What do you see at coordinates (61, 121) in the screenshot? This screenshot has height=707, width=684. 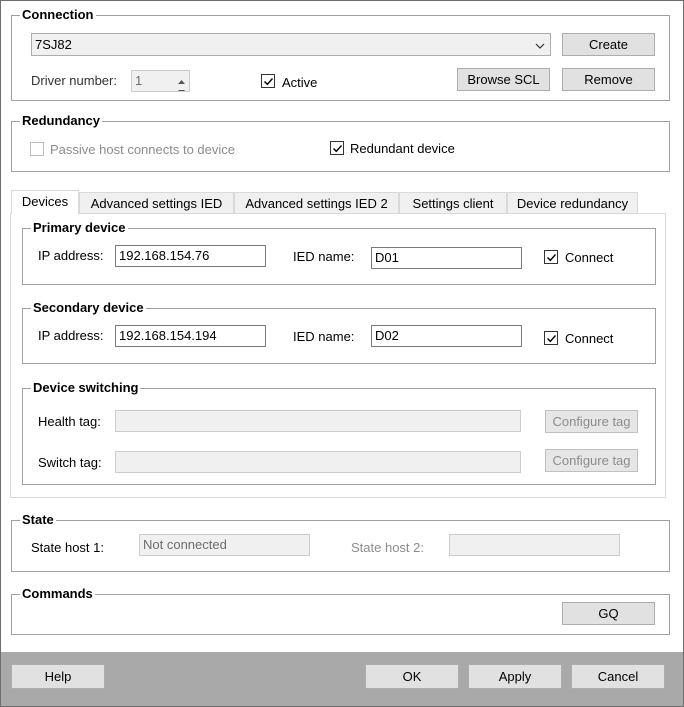 I see `redundancy-group-title: Redundancy` at bounding box center [61, 121].